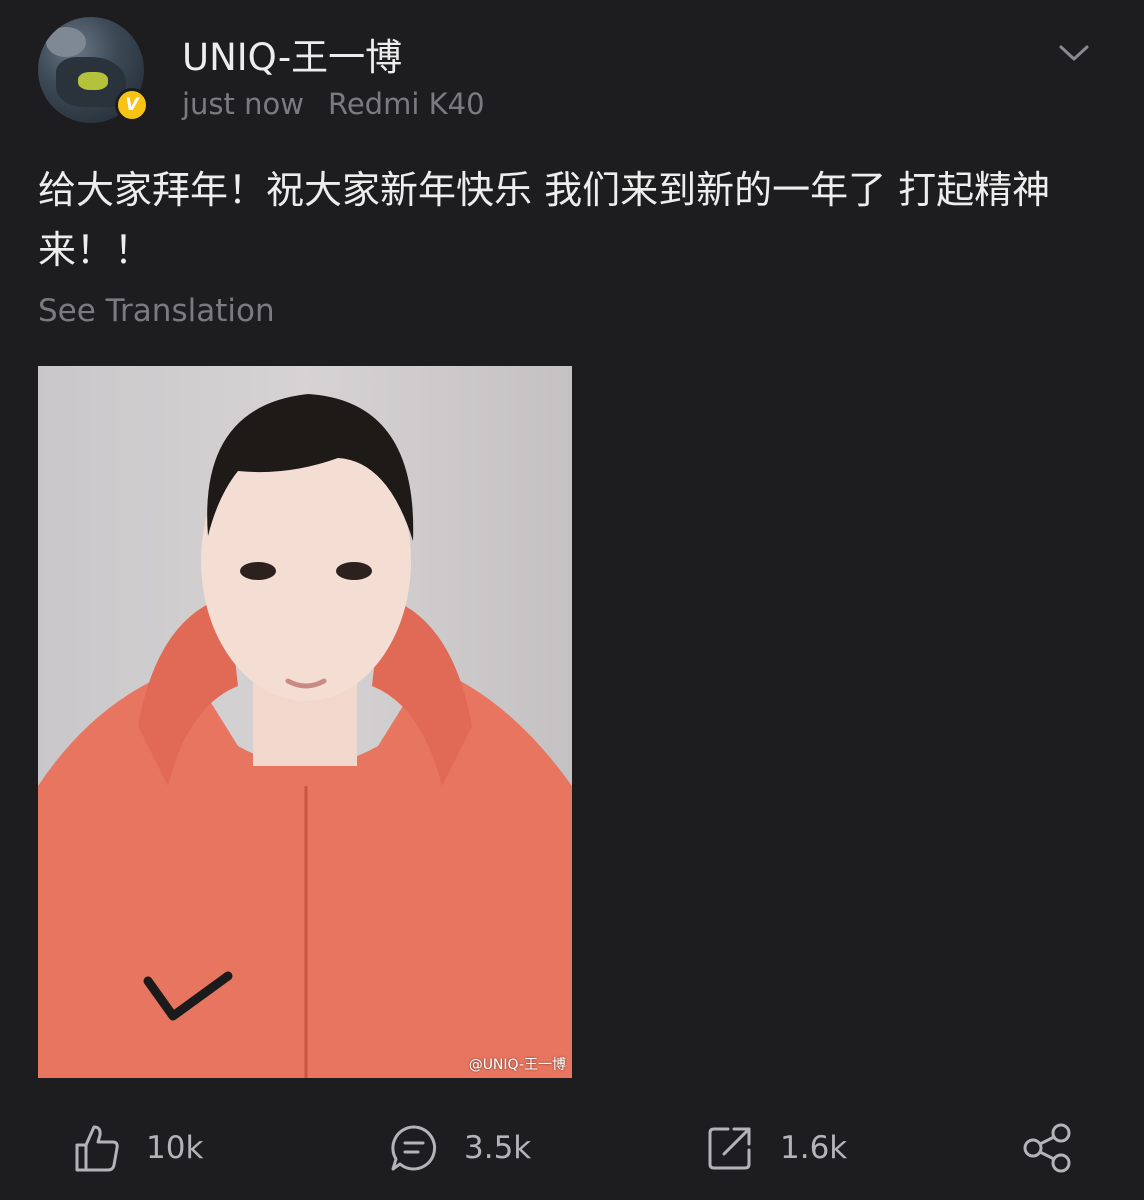  I want to click on chevron-down-icon, so click(1074, 53).